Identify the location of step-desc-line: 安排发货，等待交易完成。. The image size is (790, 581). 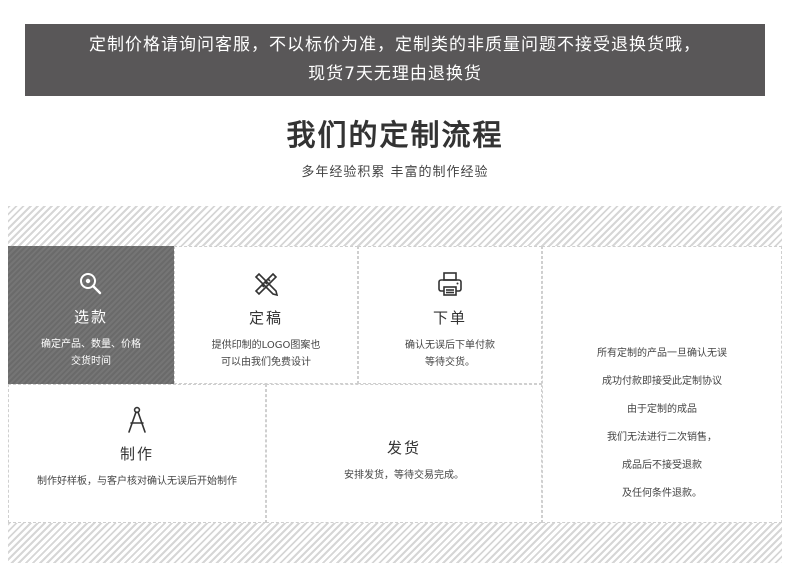
(404, 475).